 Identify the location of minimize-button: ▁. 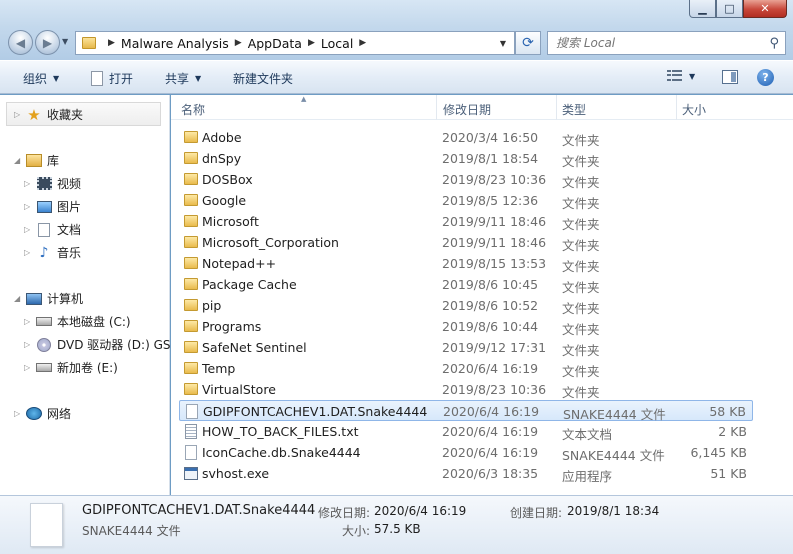
(702, 9).